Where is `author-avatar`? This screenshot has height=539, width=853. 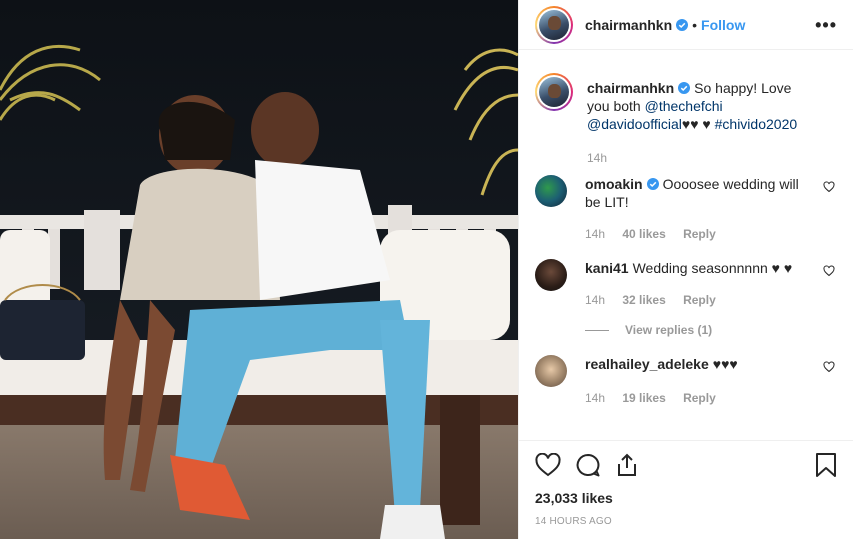
author-avatar is located at coordinates (554, 24).